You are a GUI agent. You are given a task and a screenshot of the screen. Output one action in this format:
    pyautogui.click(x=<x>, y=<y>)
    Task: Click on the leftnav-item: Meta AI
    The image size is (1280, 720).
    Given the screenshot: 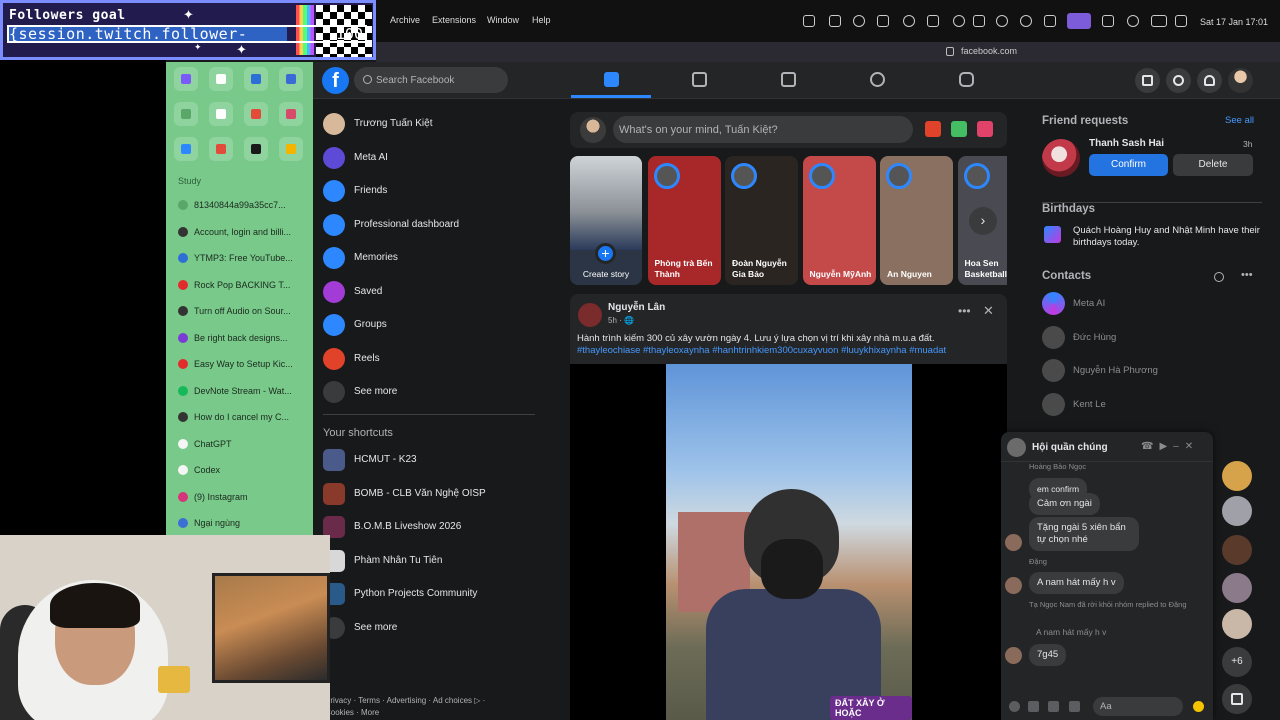 What is the action you would take?
    pyautogui.click(x=435, y=159)
    